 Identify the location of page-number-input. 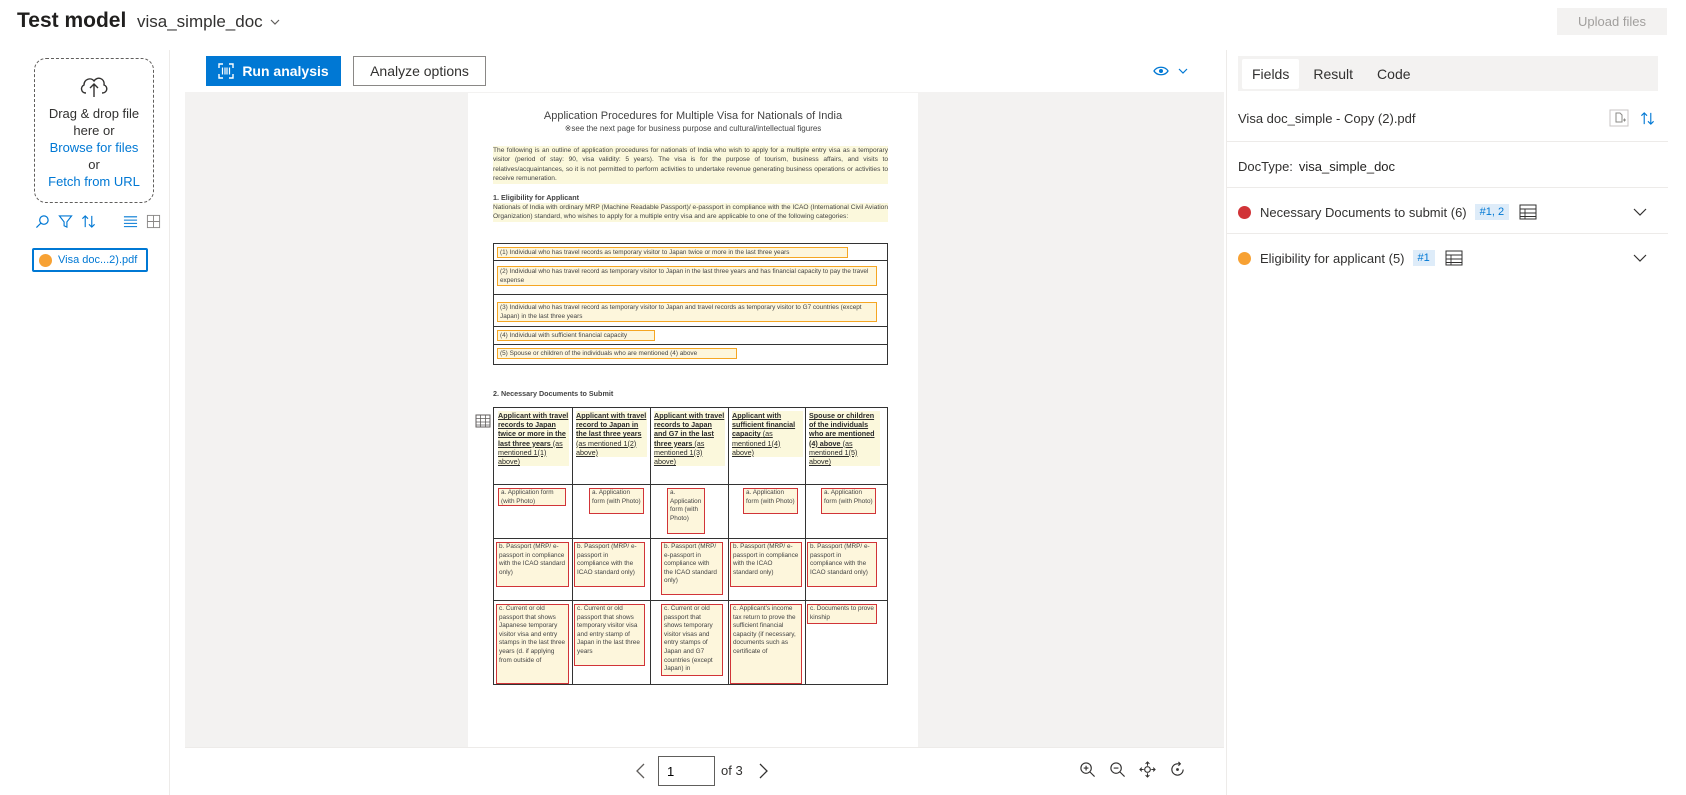
(686, 771).